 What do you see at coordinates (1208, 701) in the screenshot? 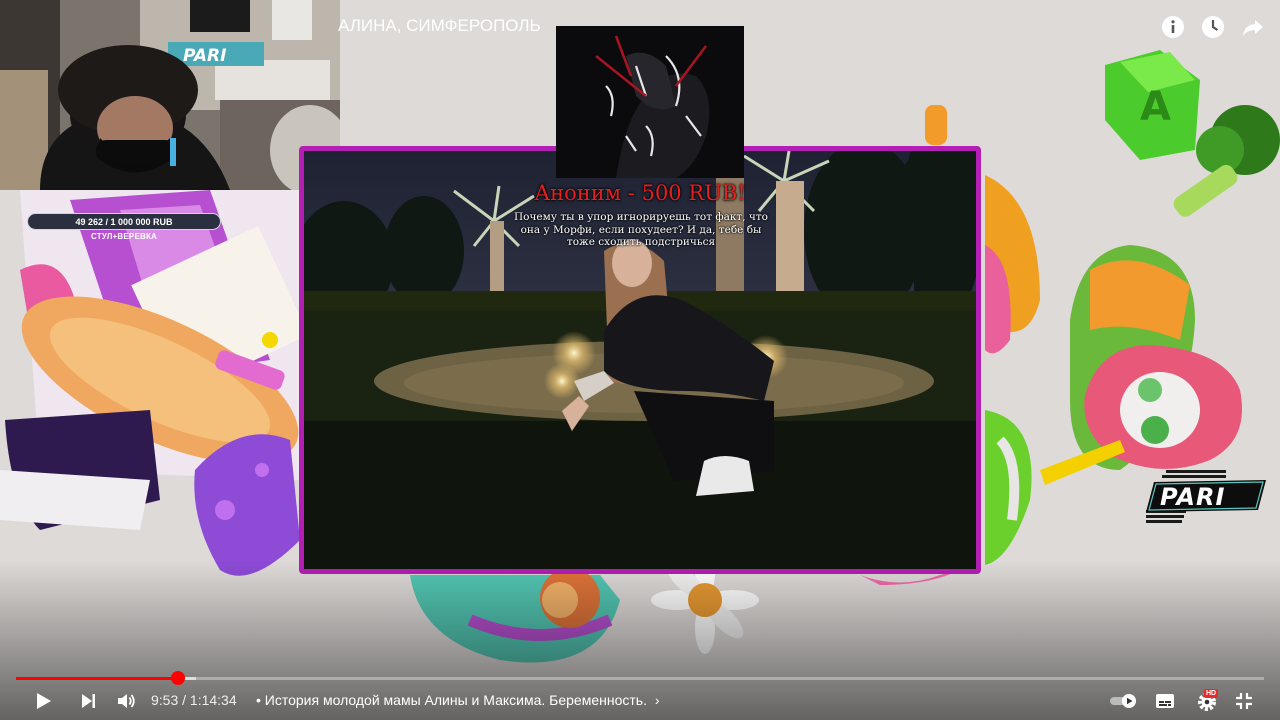
I see `settings-button: HD` at bounding box center [1208, 701].